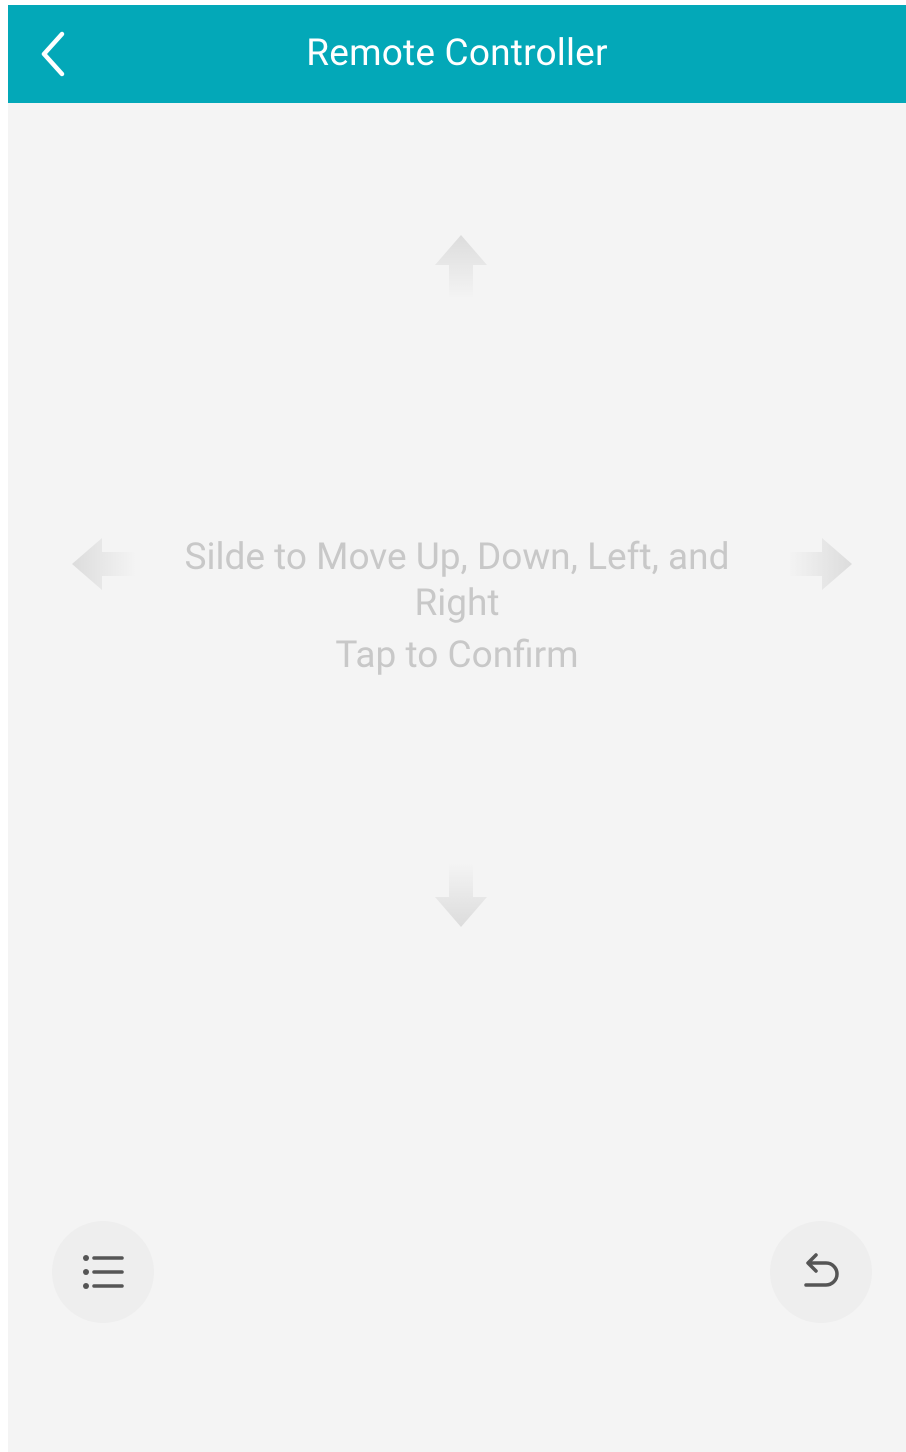 This screenshot has width=906, height=1452. I want to click on list-icon, so click(103, 1272).